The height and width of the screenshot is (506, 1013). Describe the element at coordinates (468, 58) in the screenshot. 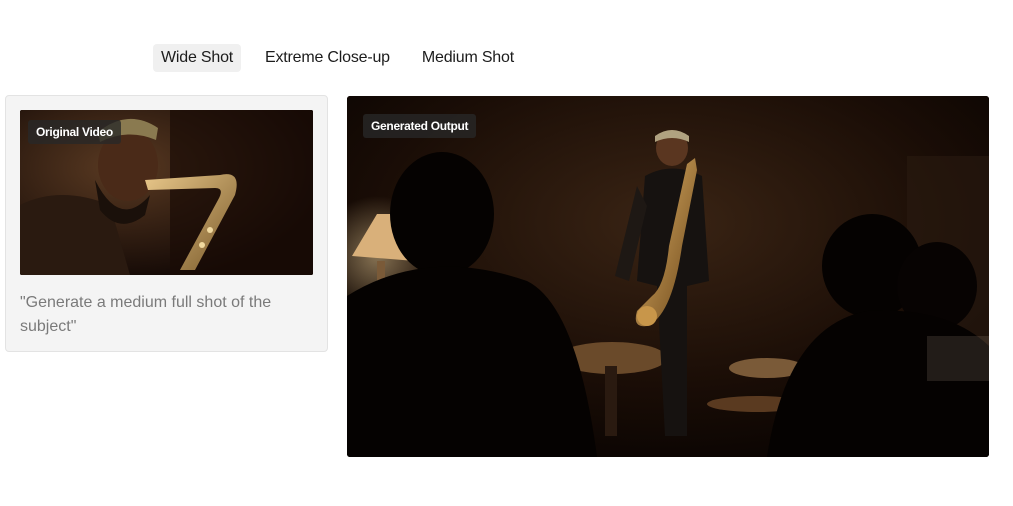

I see `tab-medium-shot: Medium Shot` at that location.